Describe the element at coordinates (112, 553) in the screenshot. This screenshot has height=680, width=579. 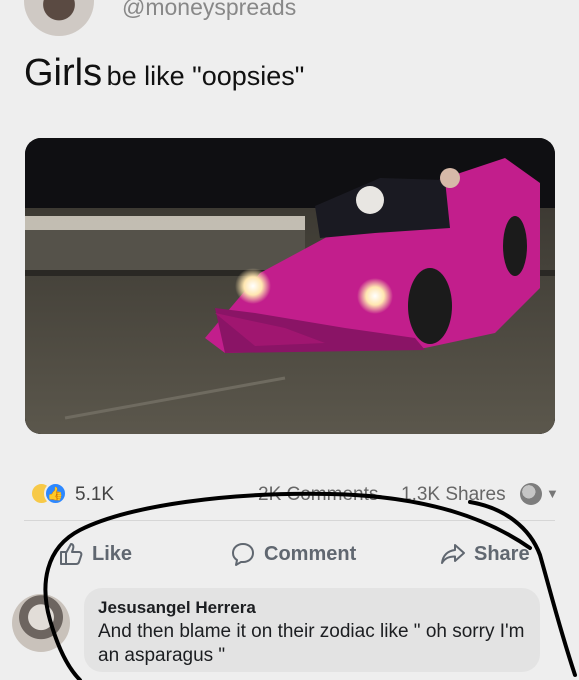
I see `like-label: Like` at that location.